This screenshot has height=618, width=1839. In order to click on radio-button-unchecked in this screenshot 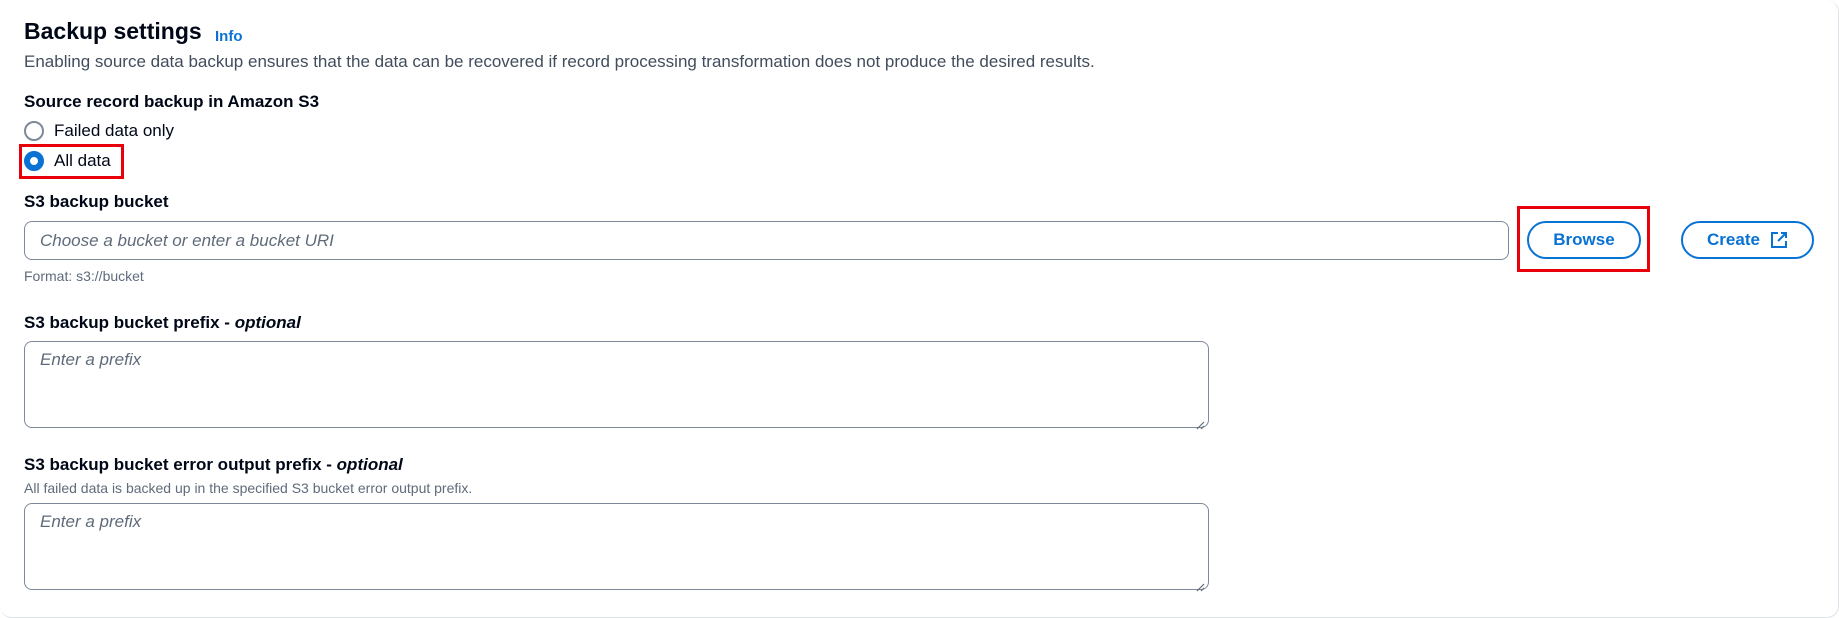, I will do `click(34, 131)`.